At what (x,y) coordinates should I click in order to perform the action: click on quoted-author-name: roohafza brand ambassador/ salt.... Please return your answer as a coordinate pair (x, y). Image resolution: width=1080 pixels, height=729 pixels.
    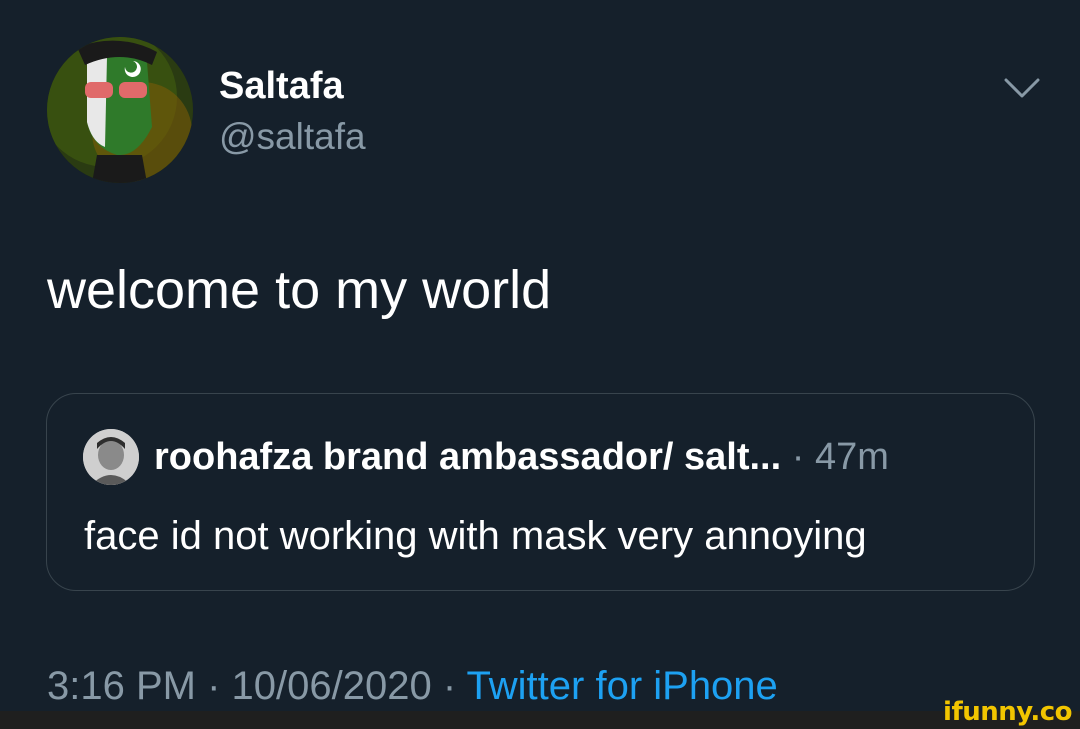
    Looking at the image, I should click on (467, 457).